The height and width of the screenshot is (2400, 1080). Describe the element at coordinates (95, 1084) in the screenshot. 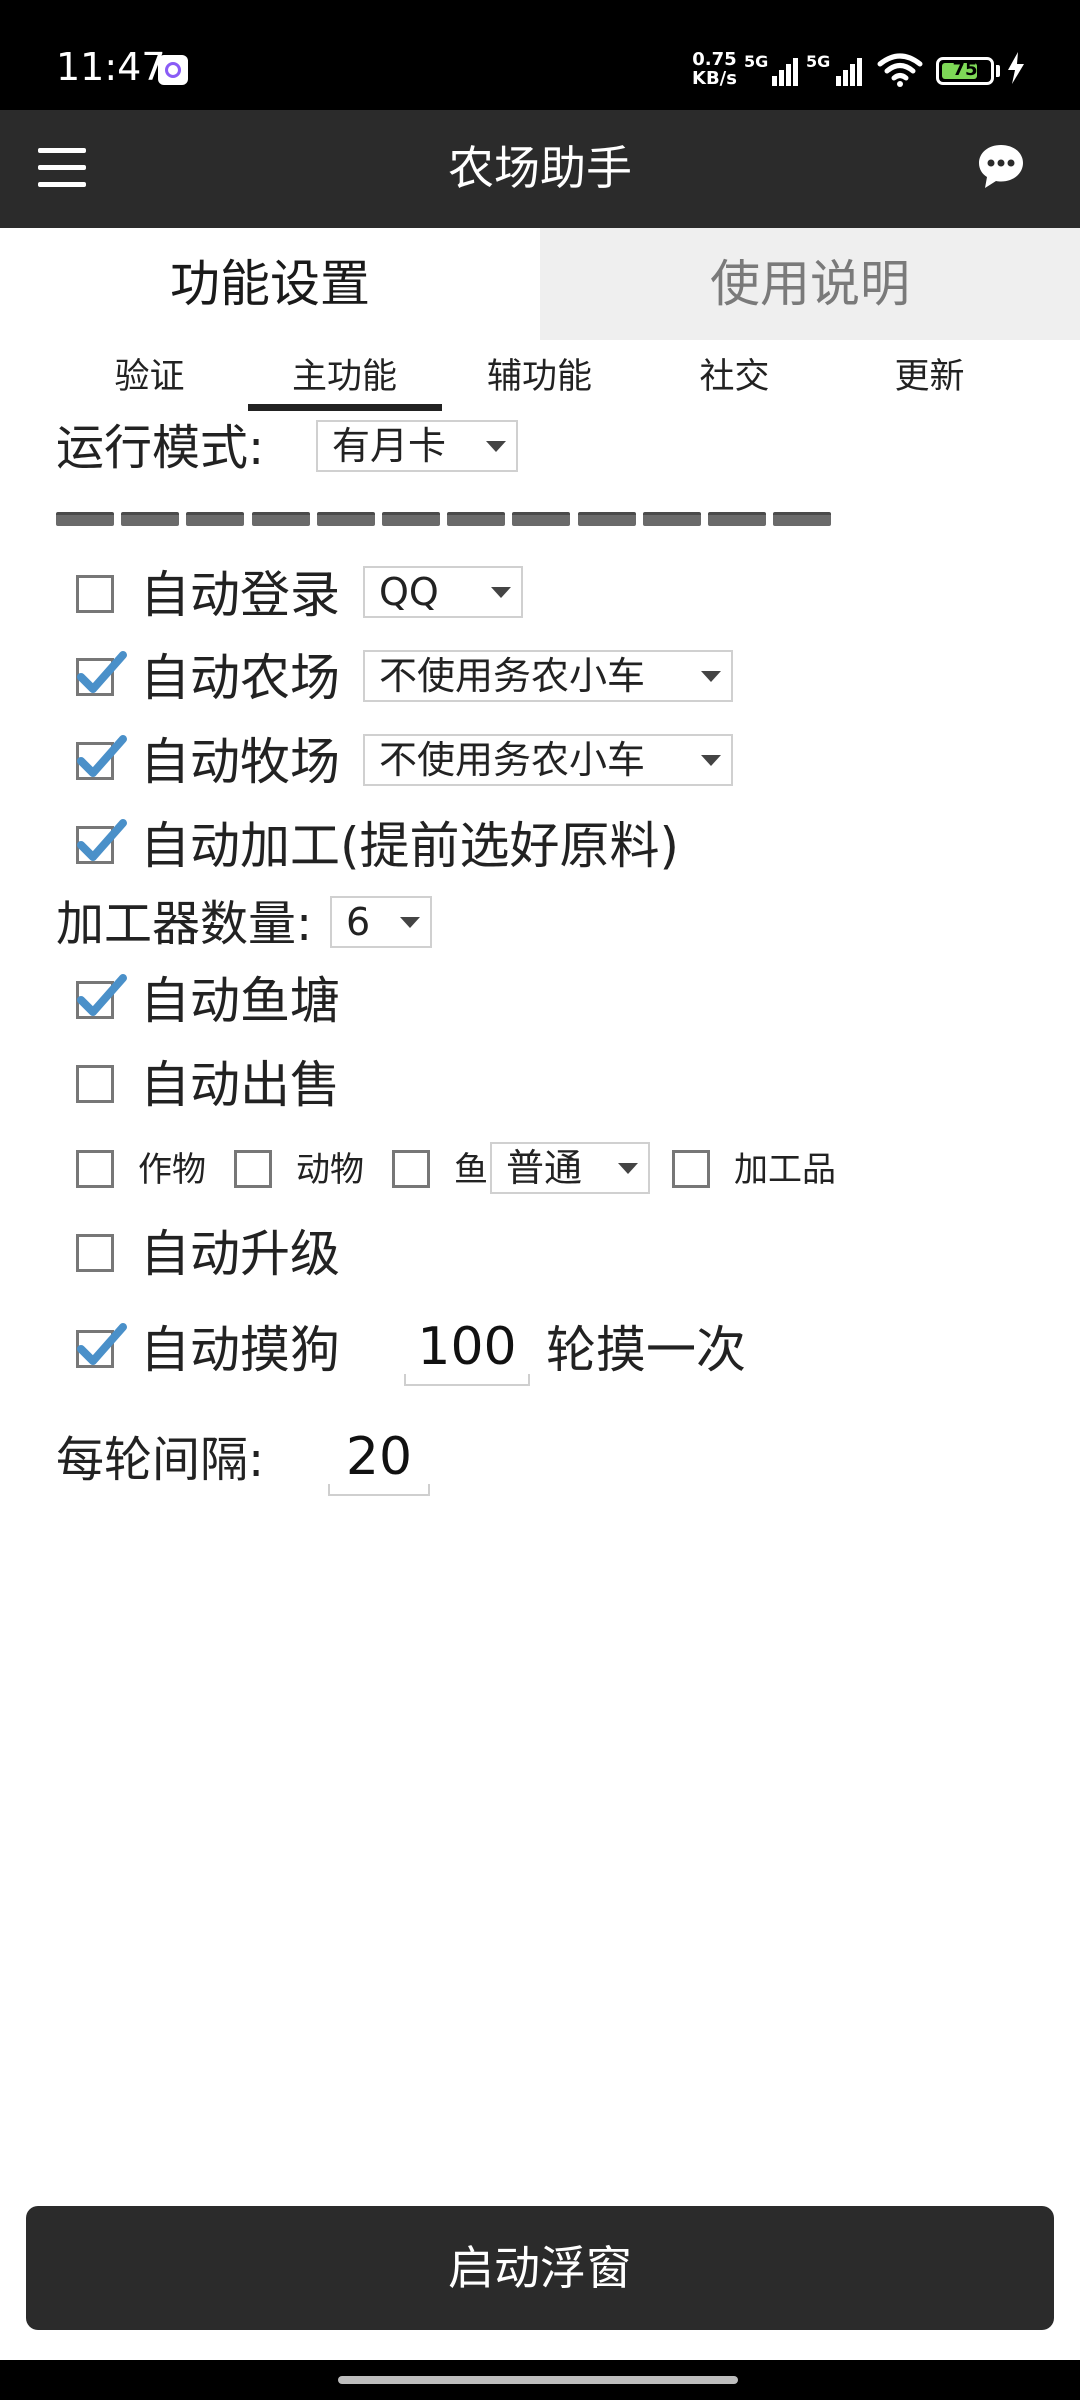

I see `auto-sell-checkbox` at that location.